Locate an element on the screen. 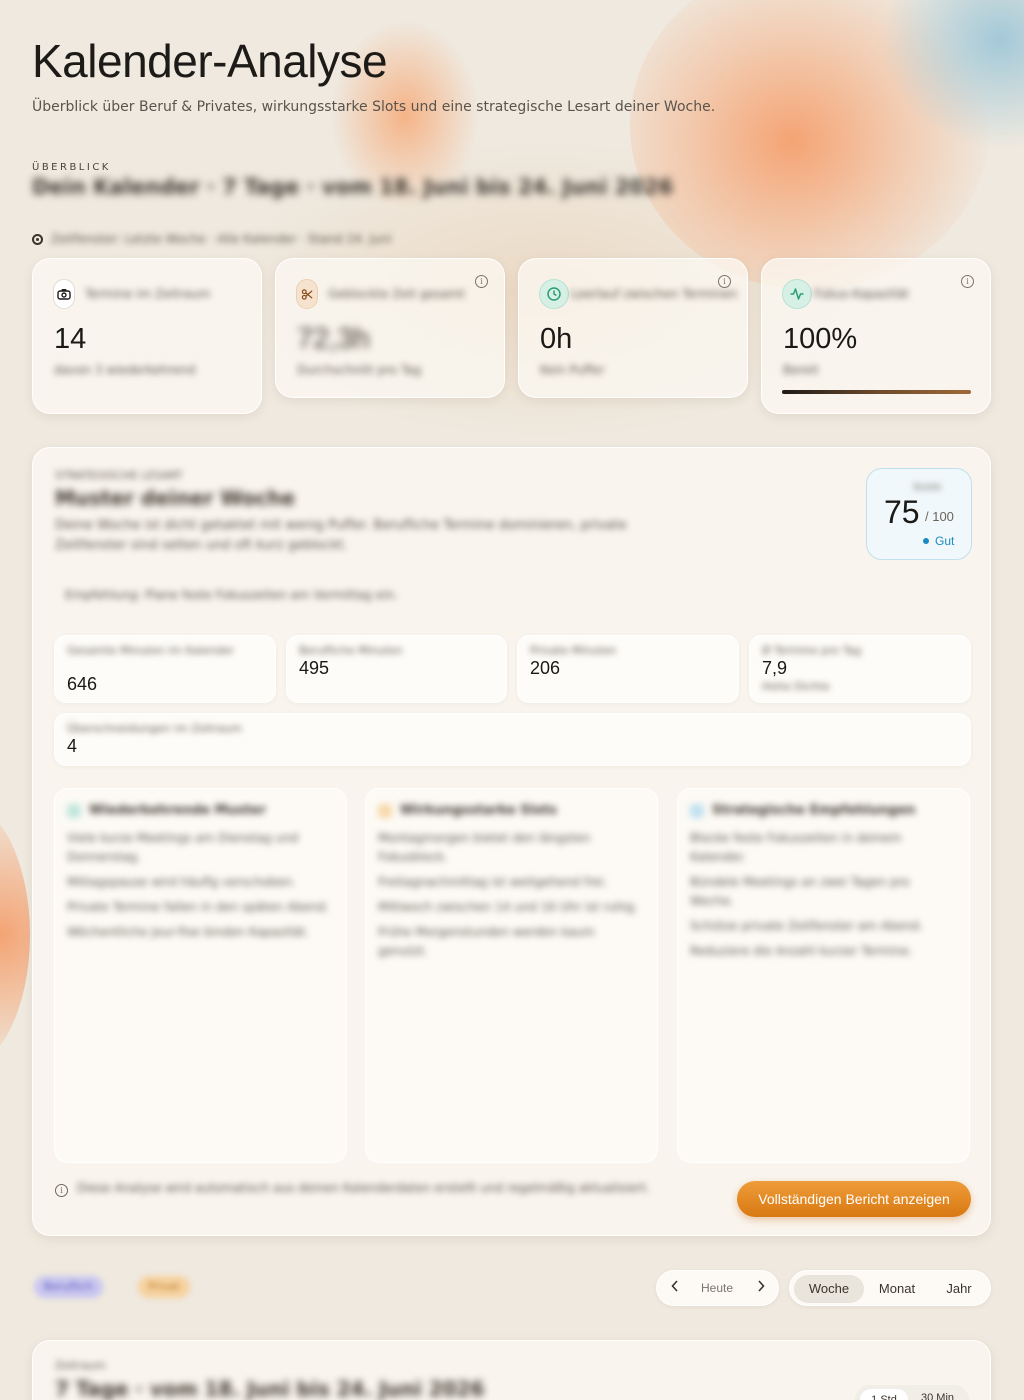 The height and width of the screenshot is (1400, 1024). score-status: Gut is located at coordinates (945, 541).